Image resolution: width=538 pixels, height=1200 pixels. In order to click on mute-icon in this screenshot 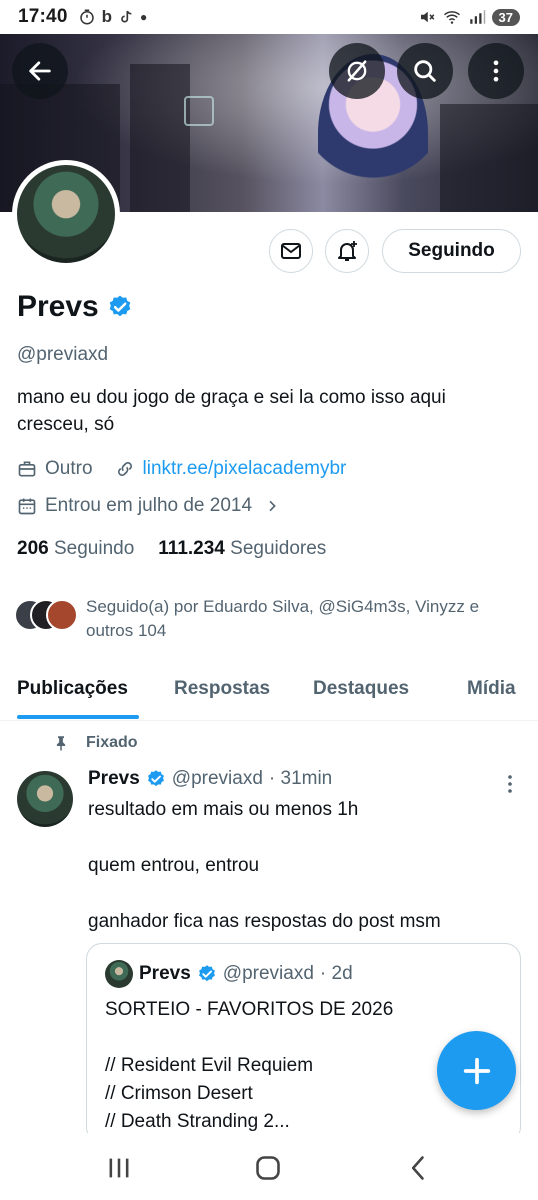, I will do `click(427, 17)`.